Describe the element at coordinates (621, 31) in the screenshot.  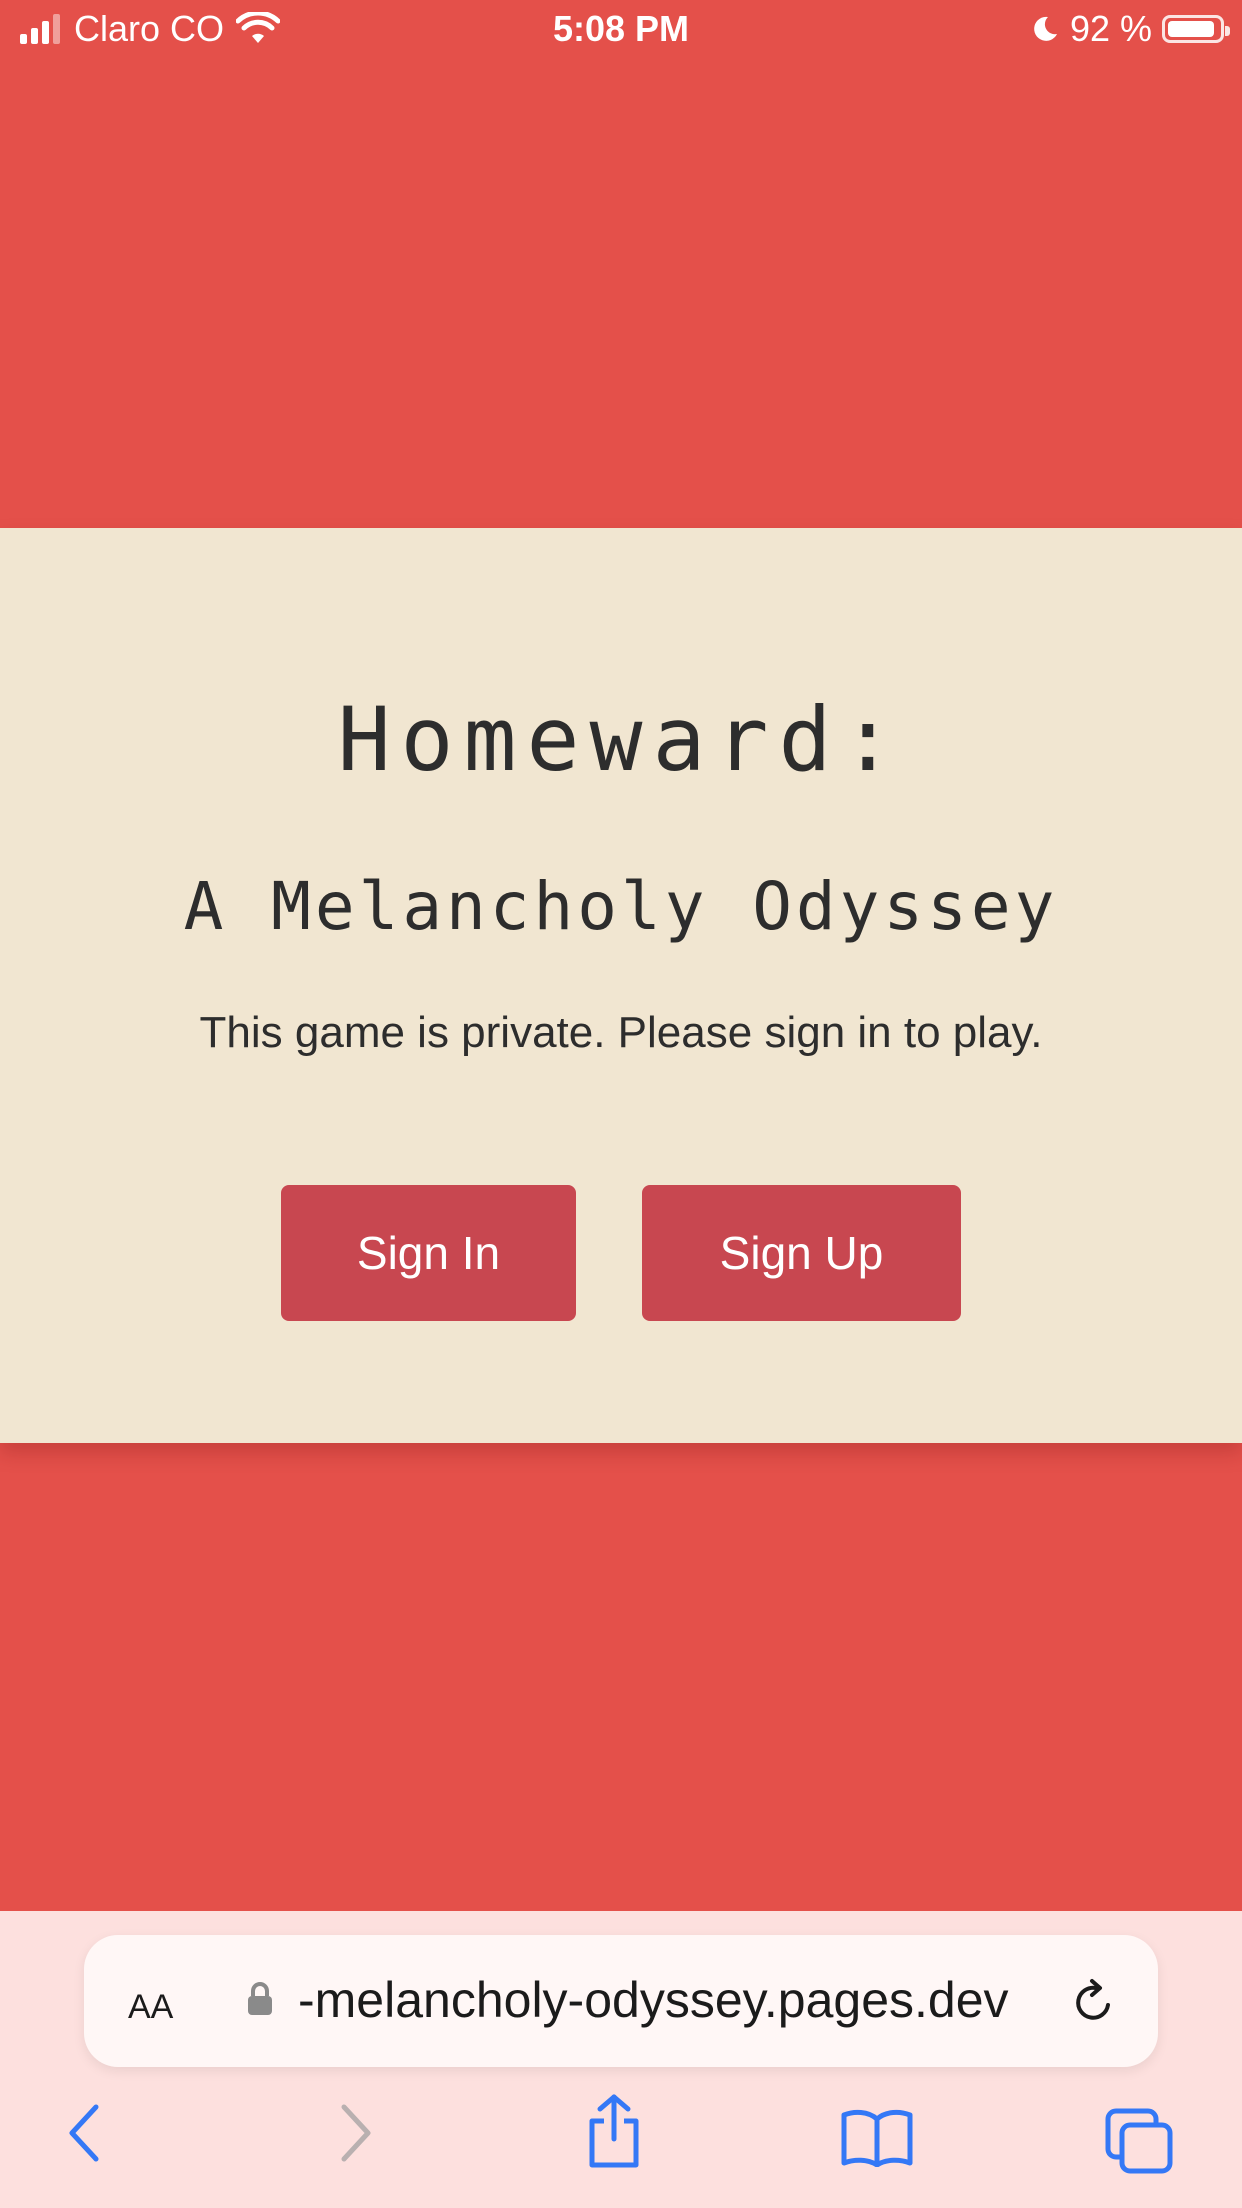
I see `status-bar: Claro CO 5:08 PM 92 %` at that location.